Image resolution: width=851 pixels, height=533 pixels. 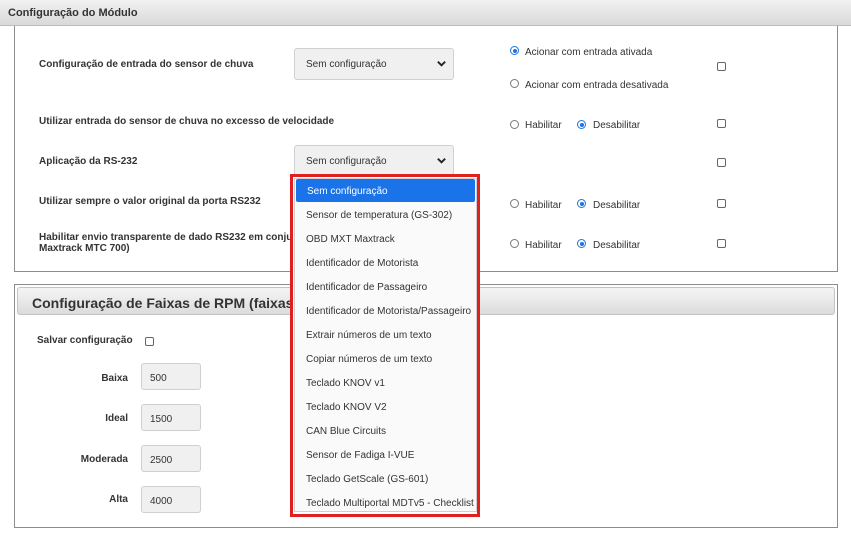 I want to click on rs232-original-enable-radio, so click(x=514, y=203).